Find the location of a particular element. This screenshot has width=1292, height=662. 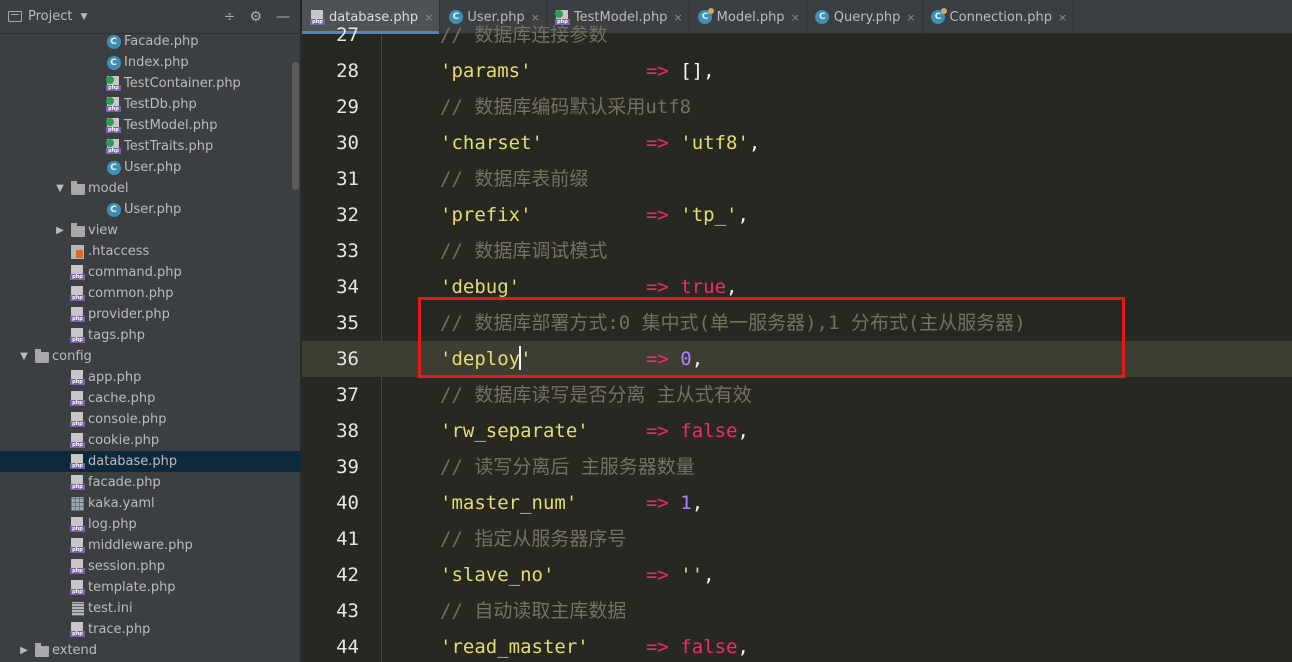

tree-item-label: TestTraits.php is located at coordinates (169, 146).